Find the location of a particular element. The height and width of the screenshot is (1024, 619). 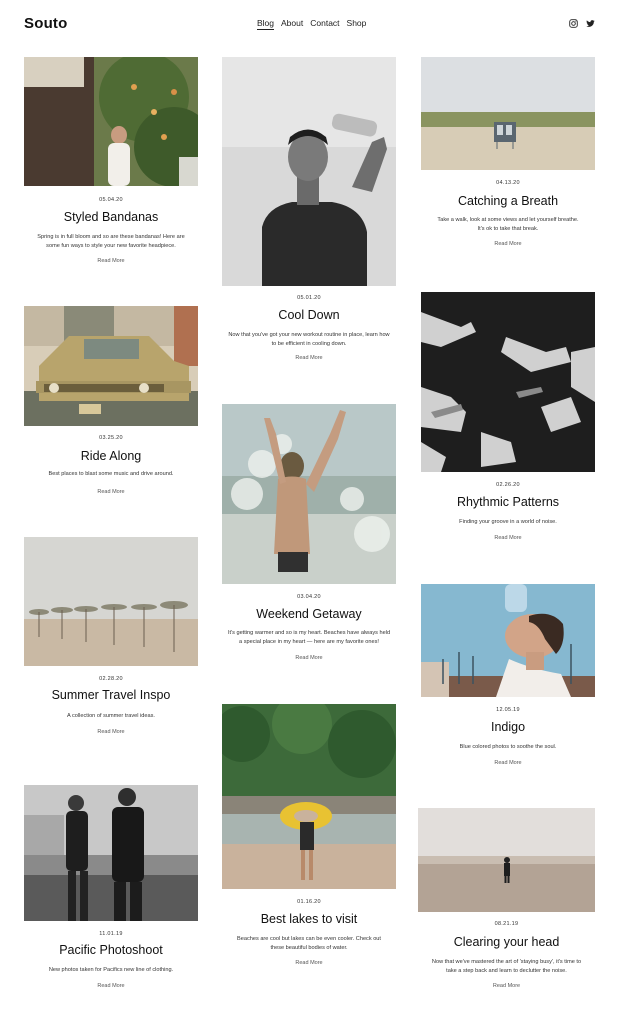

post-title: Best lakes to visit is located at coordinates (309, 919).